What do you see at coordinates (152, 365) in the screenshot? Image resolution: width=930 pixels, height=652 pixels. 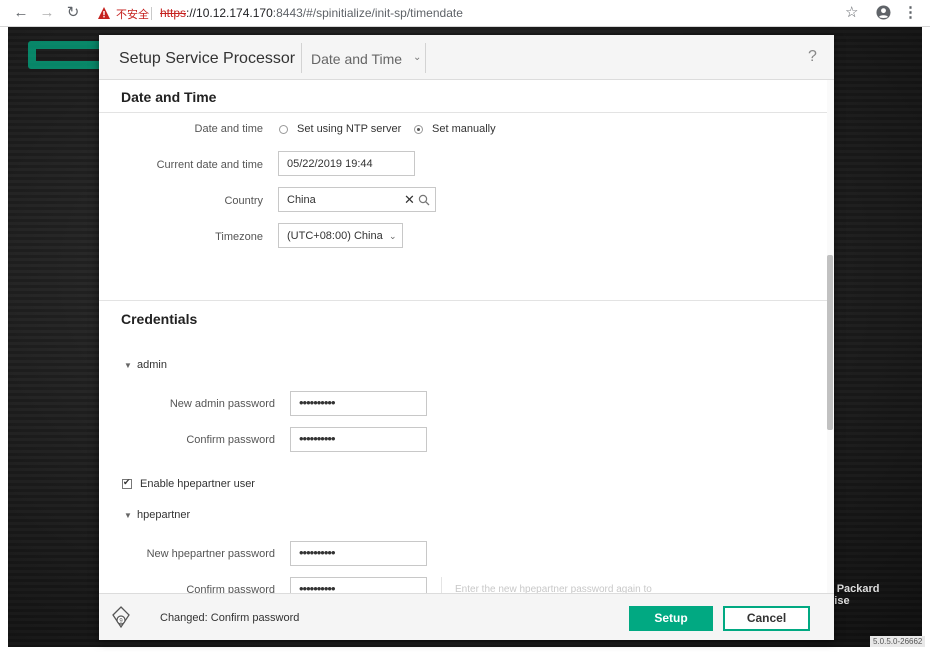 I see `admin-group-toggle: admin` at bounding box center [152, 365].